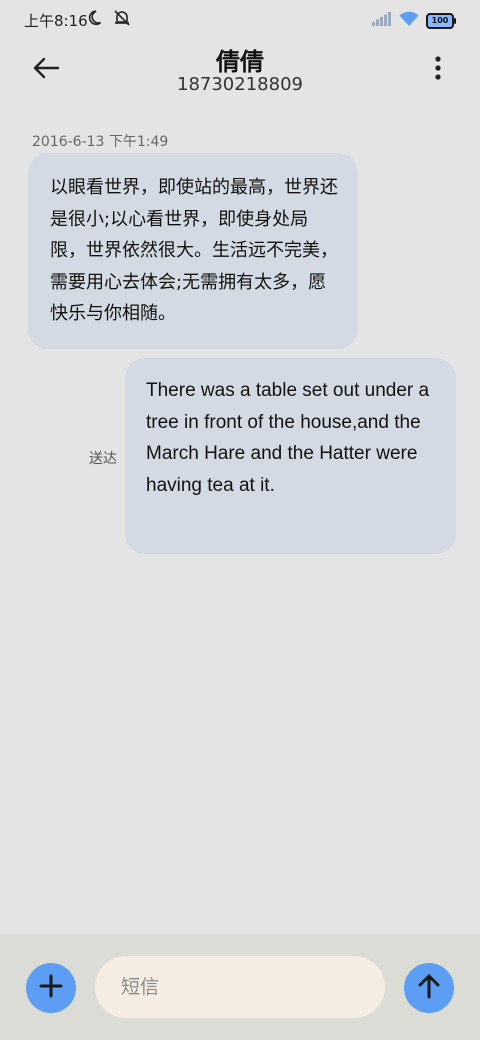 The image size is (480, 1040). I want to click on arrow-up-icon, so click(429, 988).